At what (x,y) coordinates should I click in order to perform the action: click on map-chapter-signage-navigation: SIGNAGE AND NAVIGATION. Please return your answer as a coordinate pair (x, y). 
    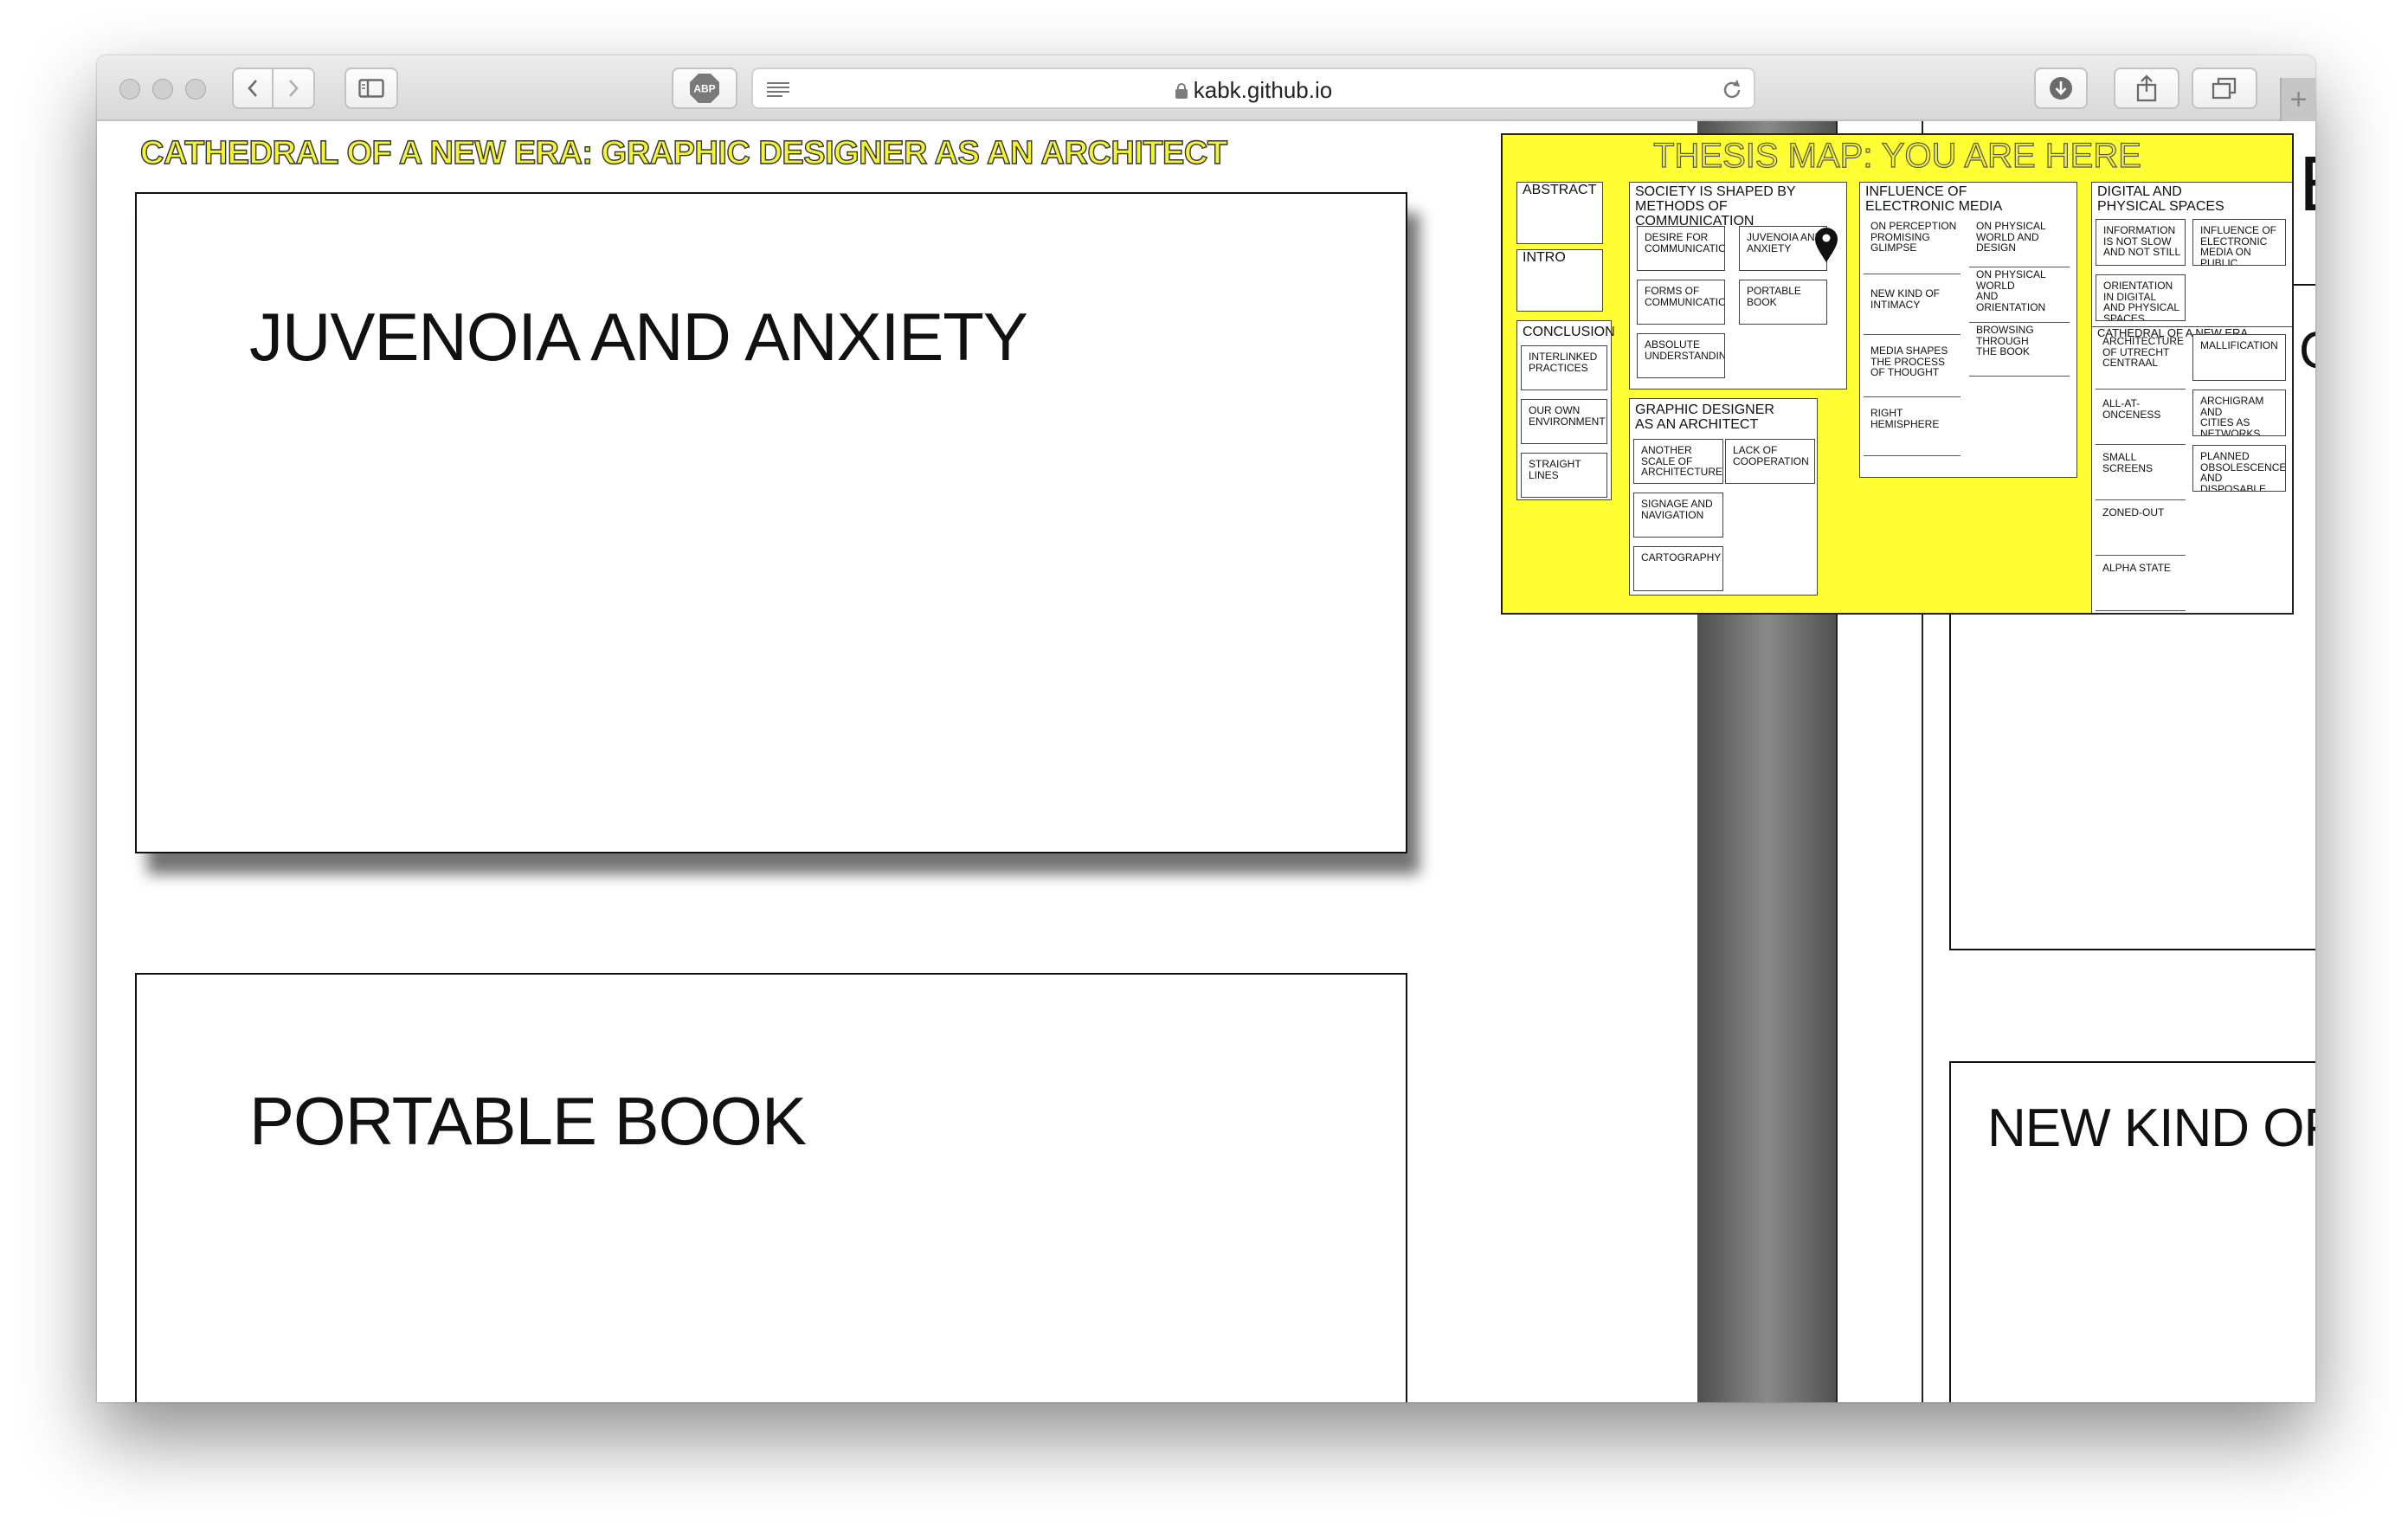
    Looking at the image, I should click on (1678, 515).